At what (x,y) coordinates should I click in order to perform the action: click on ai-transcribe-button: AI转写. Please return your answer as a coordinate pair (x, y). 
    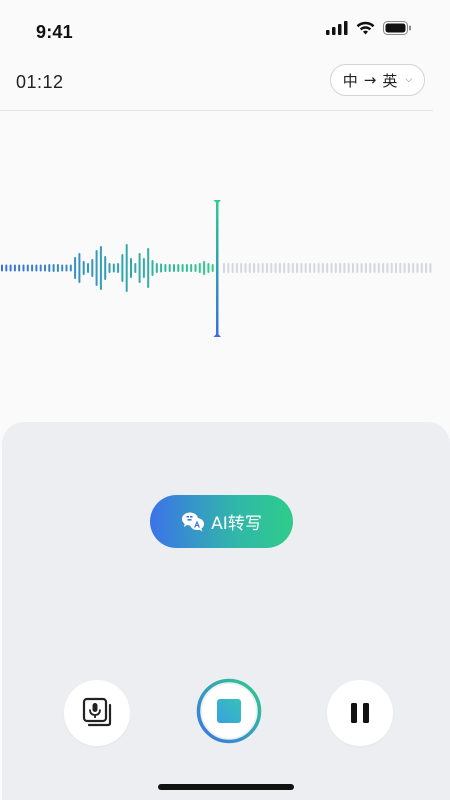
    Looking at the image, I should click on (221, 521).